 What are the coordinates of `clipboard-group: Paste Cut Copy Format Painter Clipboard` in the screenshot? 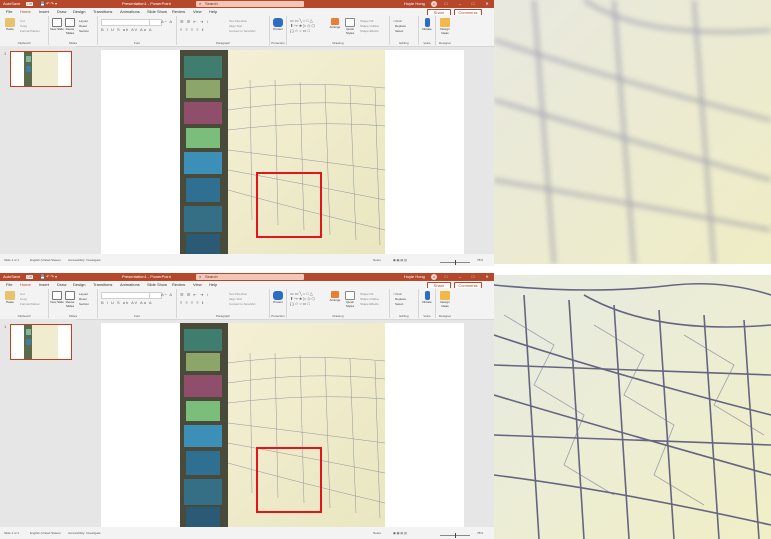 It's located at (24, 30).